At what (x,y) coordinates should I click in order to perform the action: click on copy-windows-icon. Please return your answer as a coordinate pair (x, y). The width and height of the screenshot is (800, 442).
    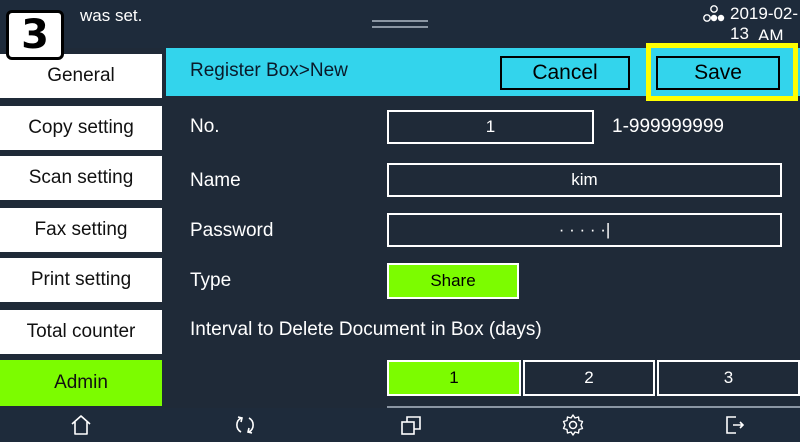
    Looking at the image, I should click on (411, 425).